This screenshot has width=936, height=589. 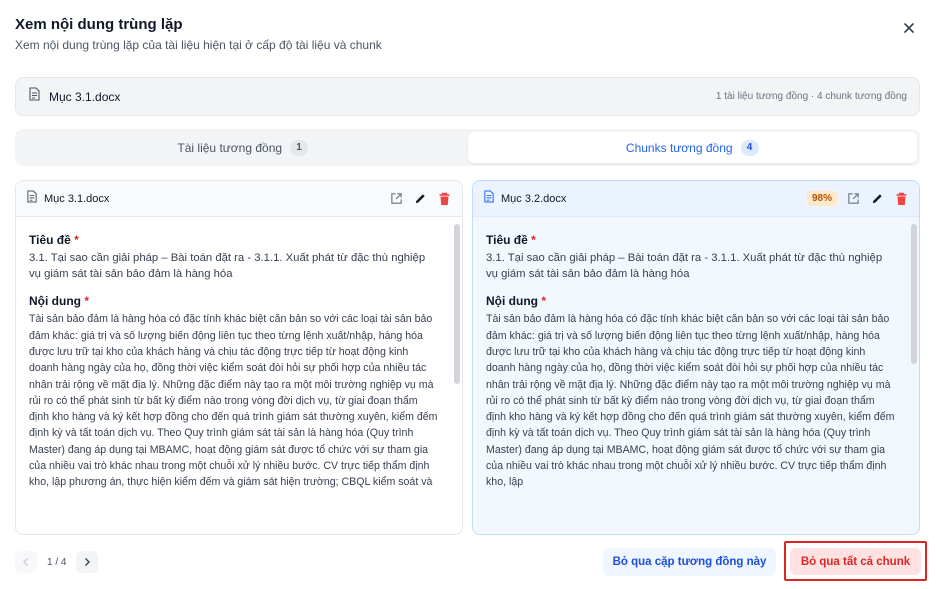 I want to click on panel-header: Mục 3.1.docx, so click(x=239, y=199).